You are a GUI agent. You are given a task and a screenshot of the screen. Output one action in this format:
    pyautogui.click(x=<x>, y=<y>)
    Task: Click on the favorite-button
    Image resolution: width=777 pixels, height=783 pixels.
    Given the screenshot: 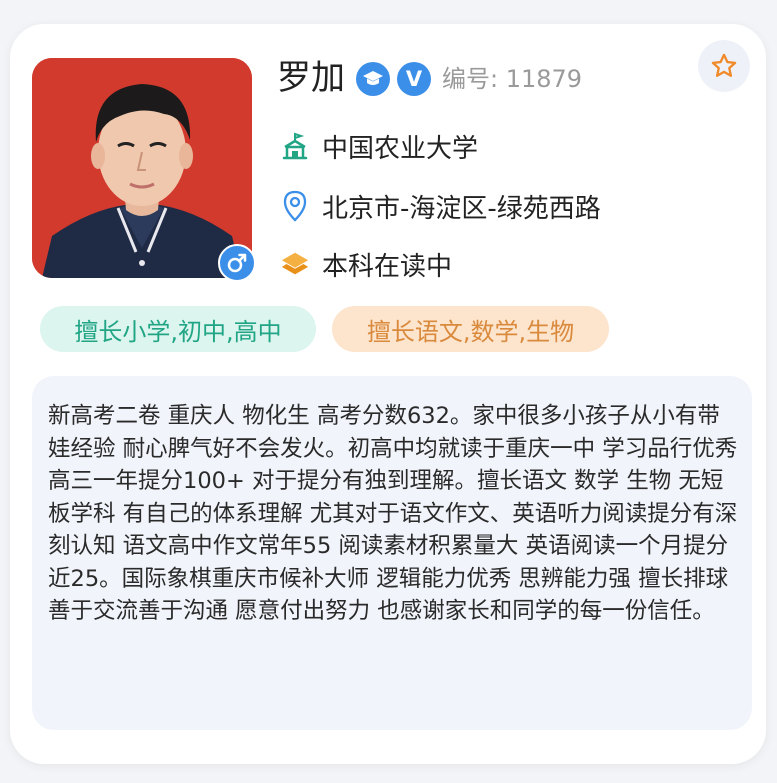 What is the action you would take?
    pyautogui.click(x=724, y=66)
    